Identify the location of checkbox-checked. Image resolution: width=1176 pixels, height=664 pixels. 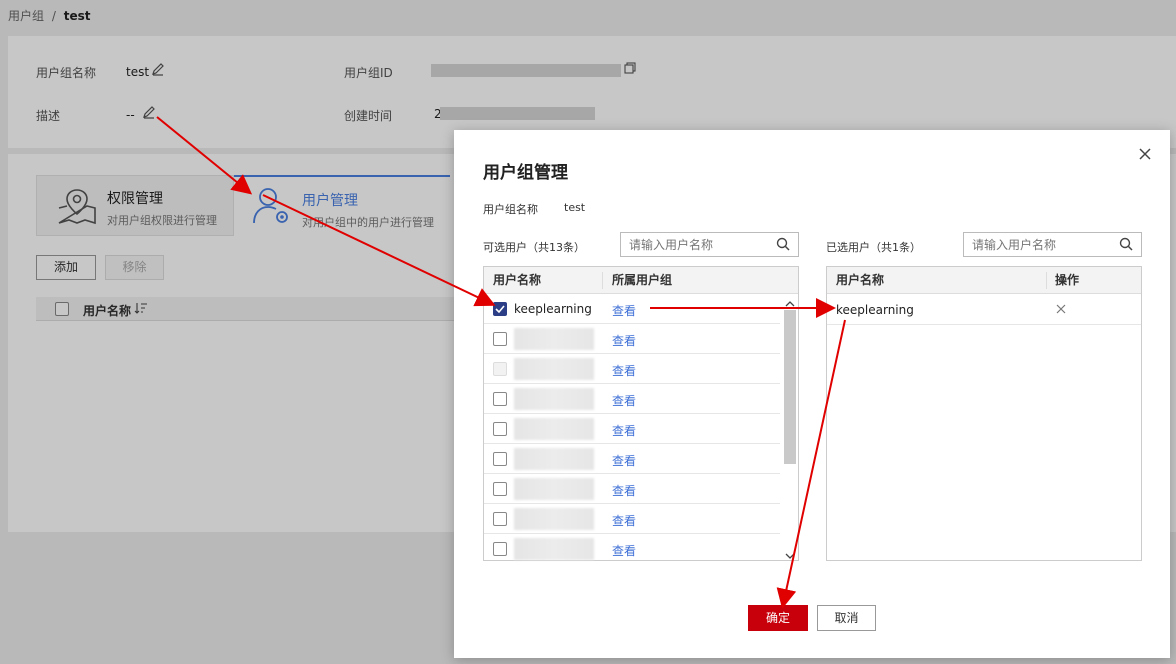
(500, 309).